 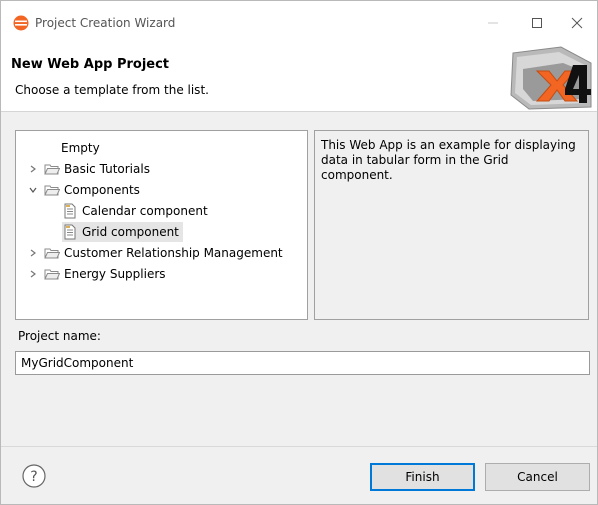 I want to click on page-subtitle: Choose a template from the list., so click(x=112, y=90).